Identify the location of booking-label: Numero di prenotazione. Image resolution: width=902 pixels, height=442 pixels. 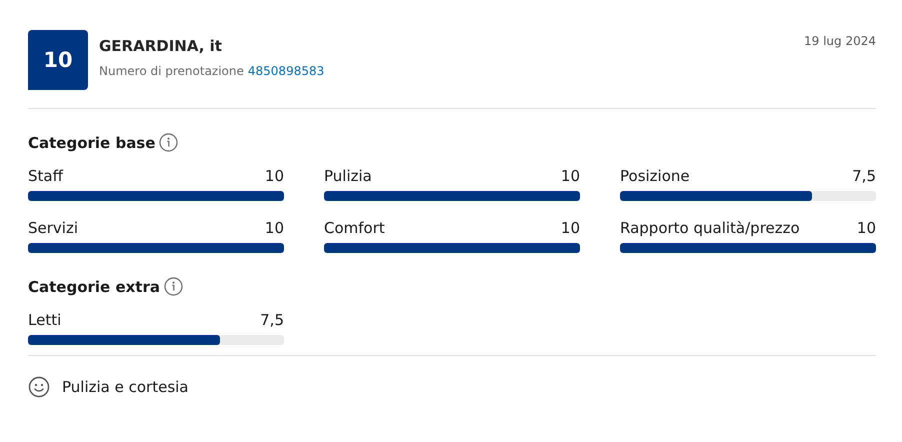
(171, 71).